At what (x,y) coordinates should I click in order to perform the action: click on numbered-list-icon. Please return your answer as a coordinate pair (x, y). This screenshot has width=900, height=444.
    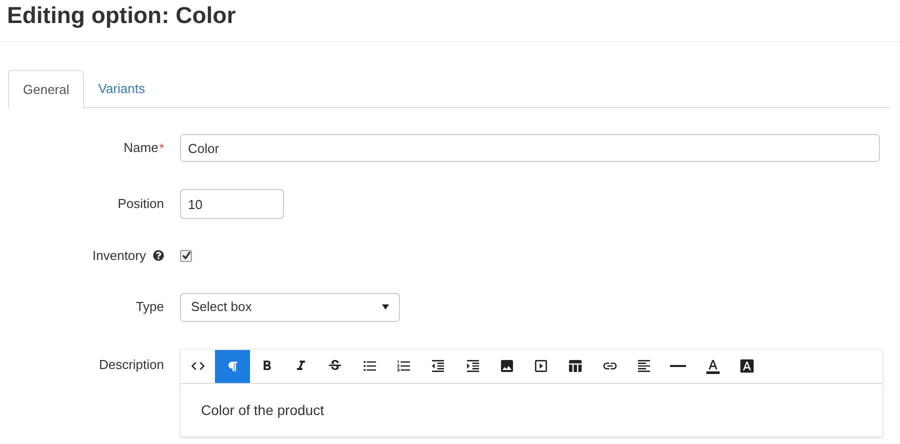
    Looking at the image, I should click on (404, 366).